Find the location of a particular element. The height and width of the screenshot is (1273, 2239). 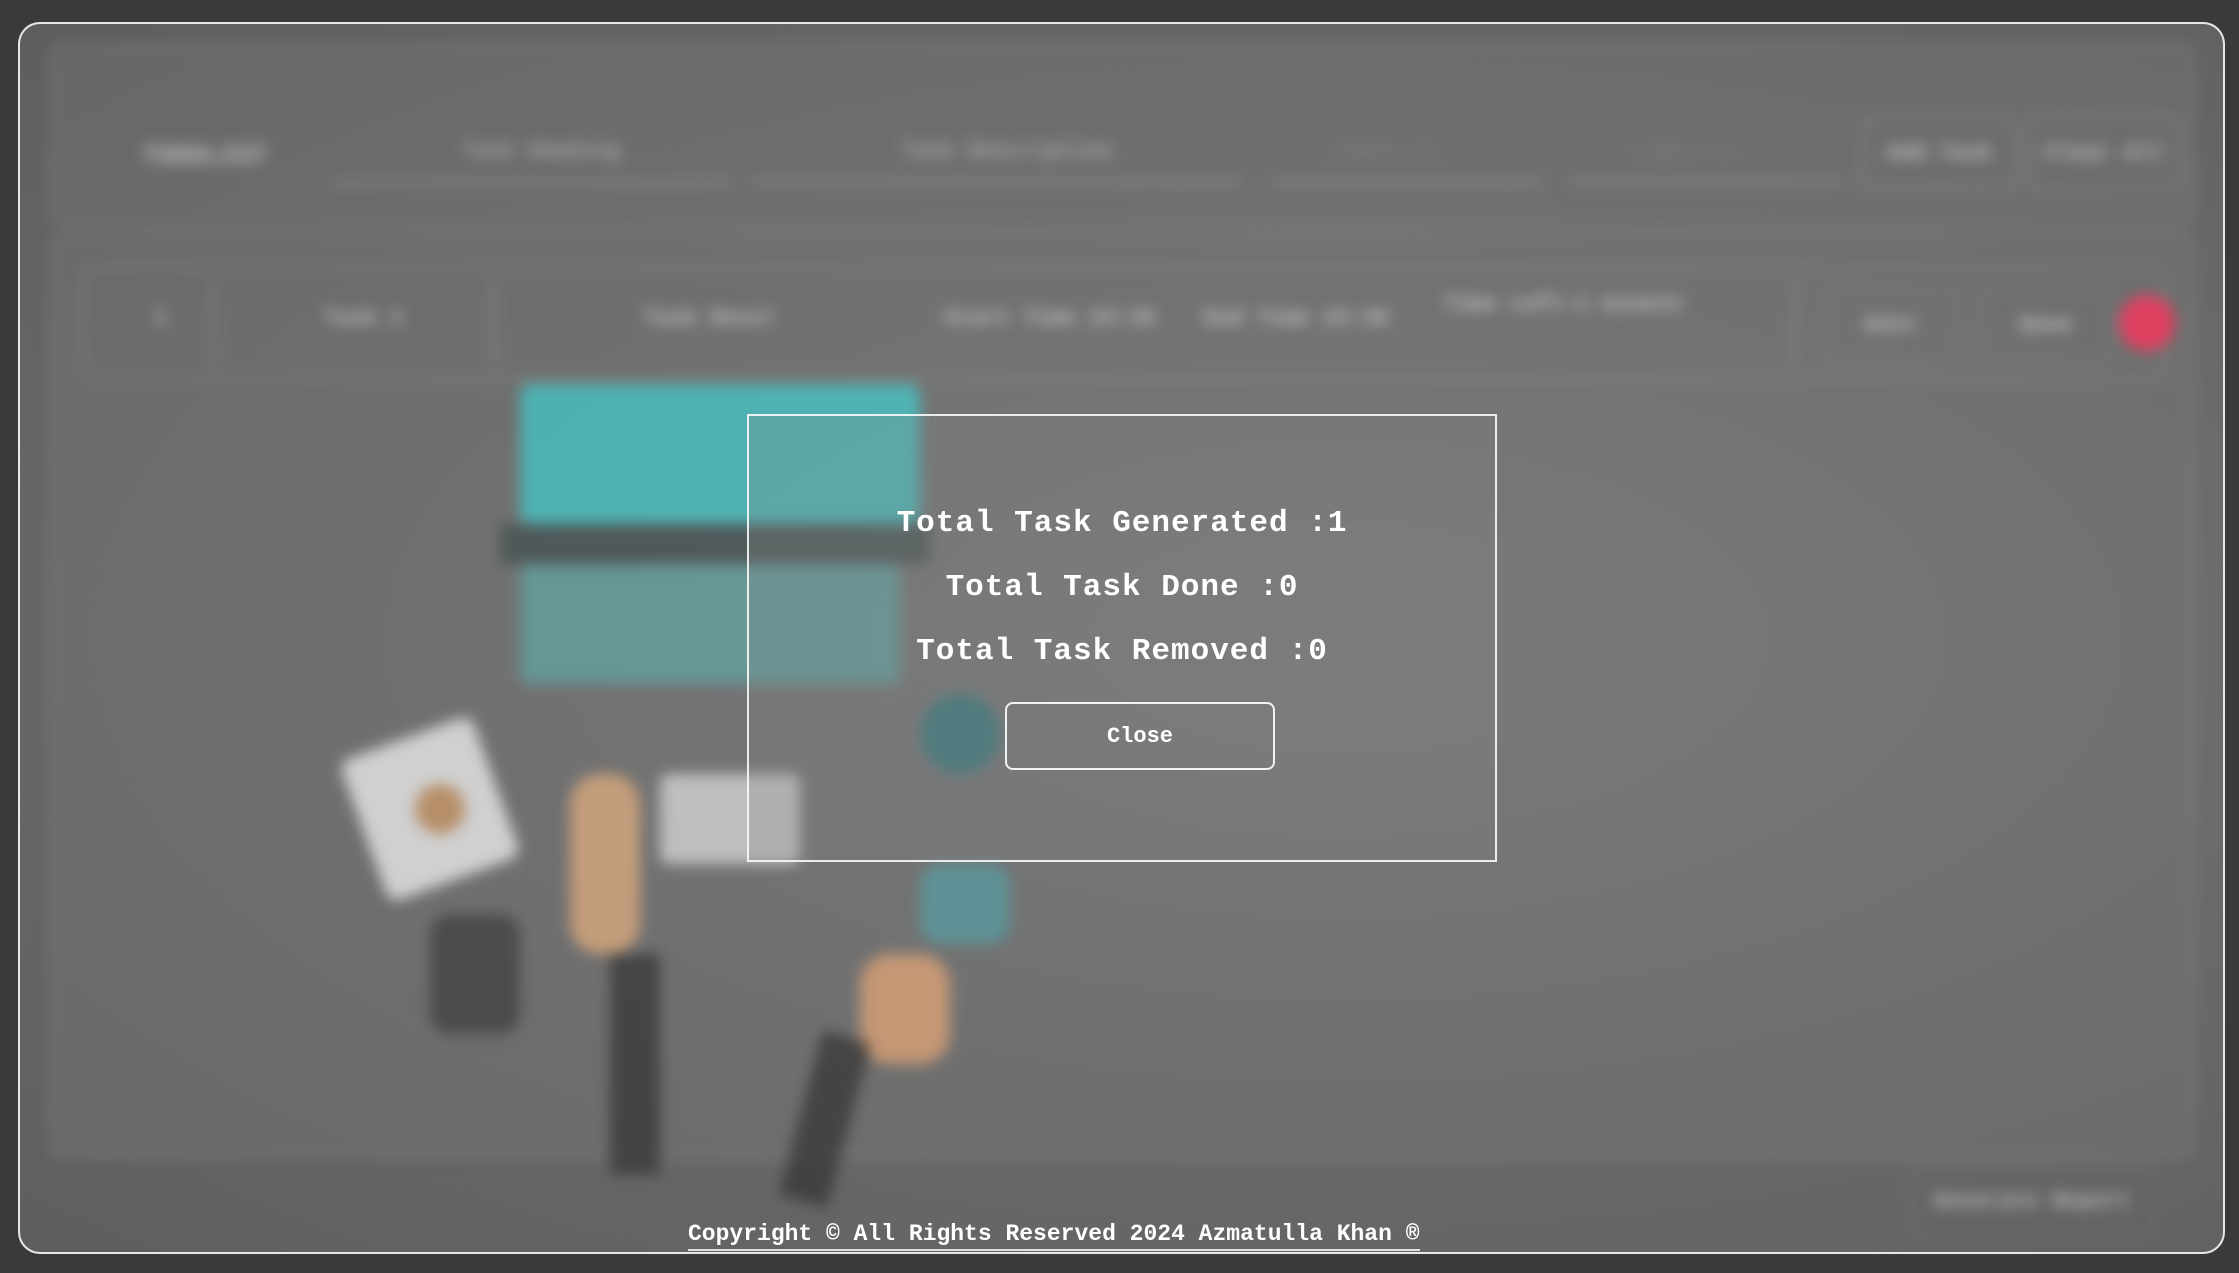

clear-all-button: Clear All is located at coordinates (2104, 153).